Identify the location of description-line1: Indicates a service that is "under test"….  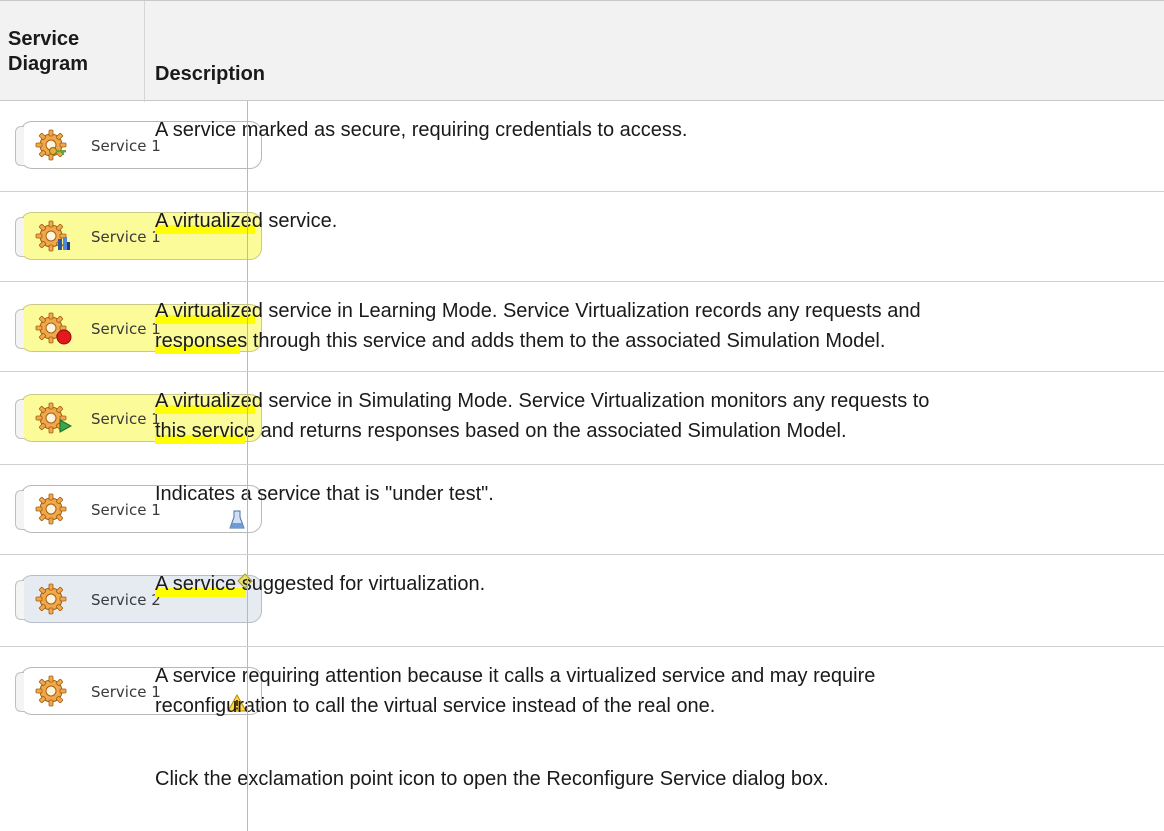
(324, 494).